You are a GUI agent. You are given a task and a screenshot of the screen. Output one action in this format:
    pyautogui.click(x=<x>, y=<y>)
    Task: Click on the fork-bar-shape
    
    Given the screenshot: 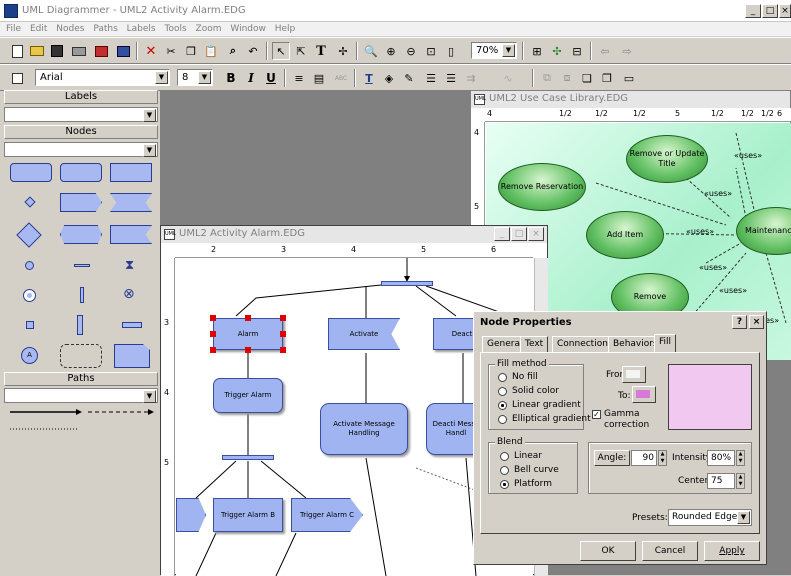 What is the action you would take?
    pyautogui.click(x=82, y=265)
    